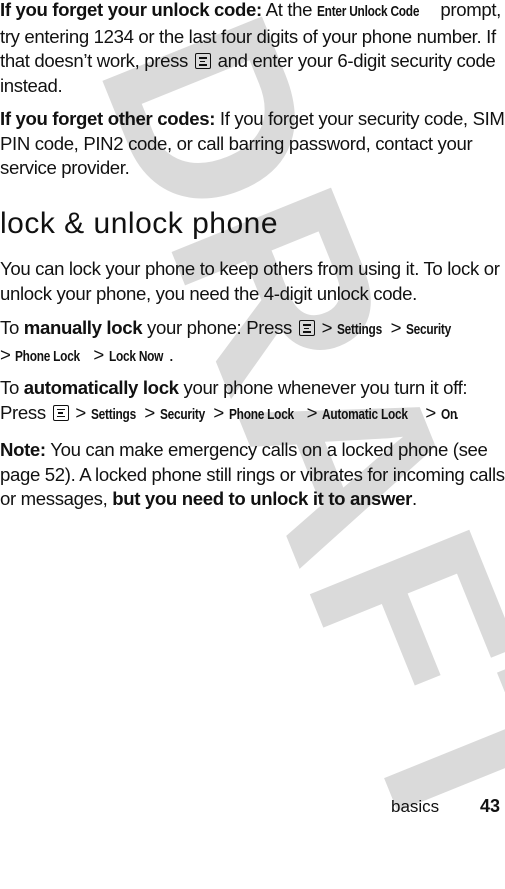 The width and height of the screenshot is (505, 889). I want to click on page-number: 43, so click(490, 806).